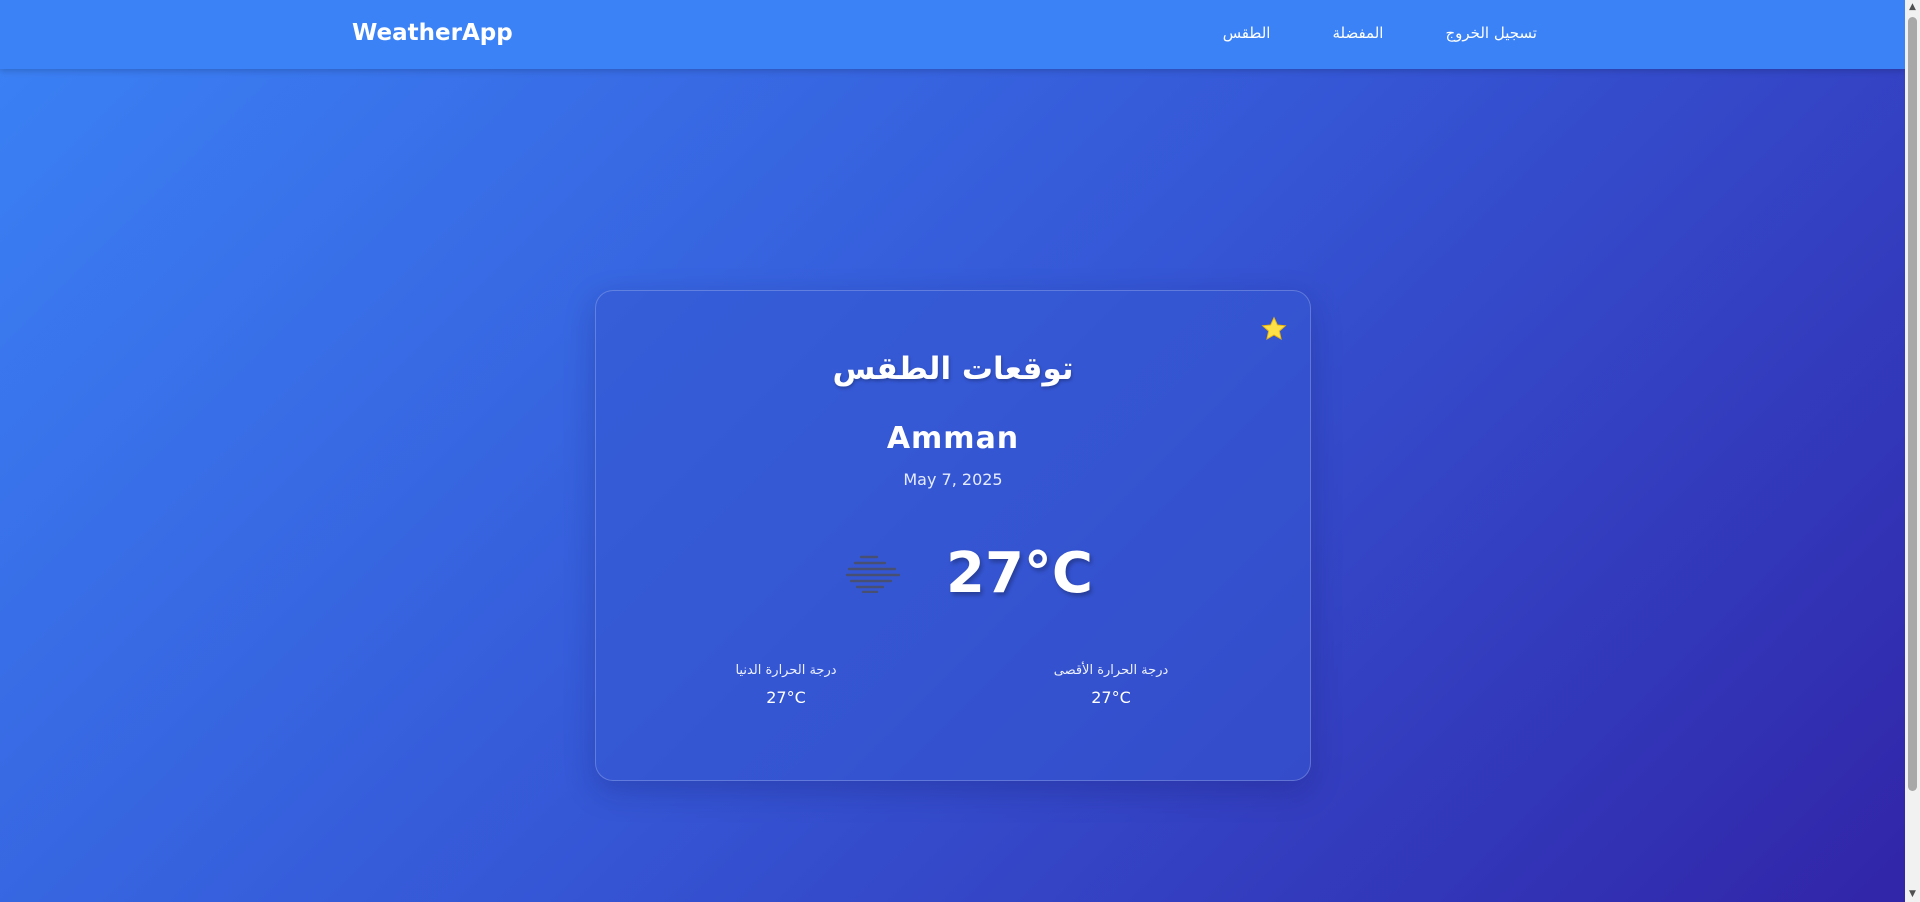 This screenshot has width=1920, height=902. Describe the element at coordinates (952, 34) in the screenshot. I see `navbar: WeatherApp تسجيل الخروج المفضلة الطقس` at that location.